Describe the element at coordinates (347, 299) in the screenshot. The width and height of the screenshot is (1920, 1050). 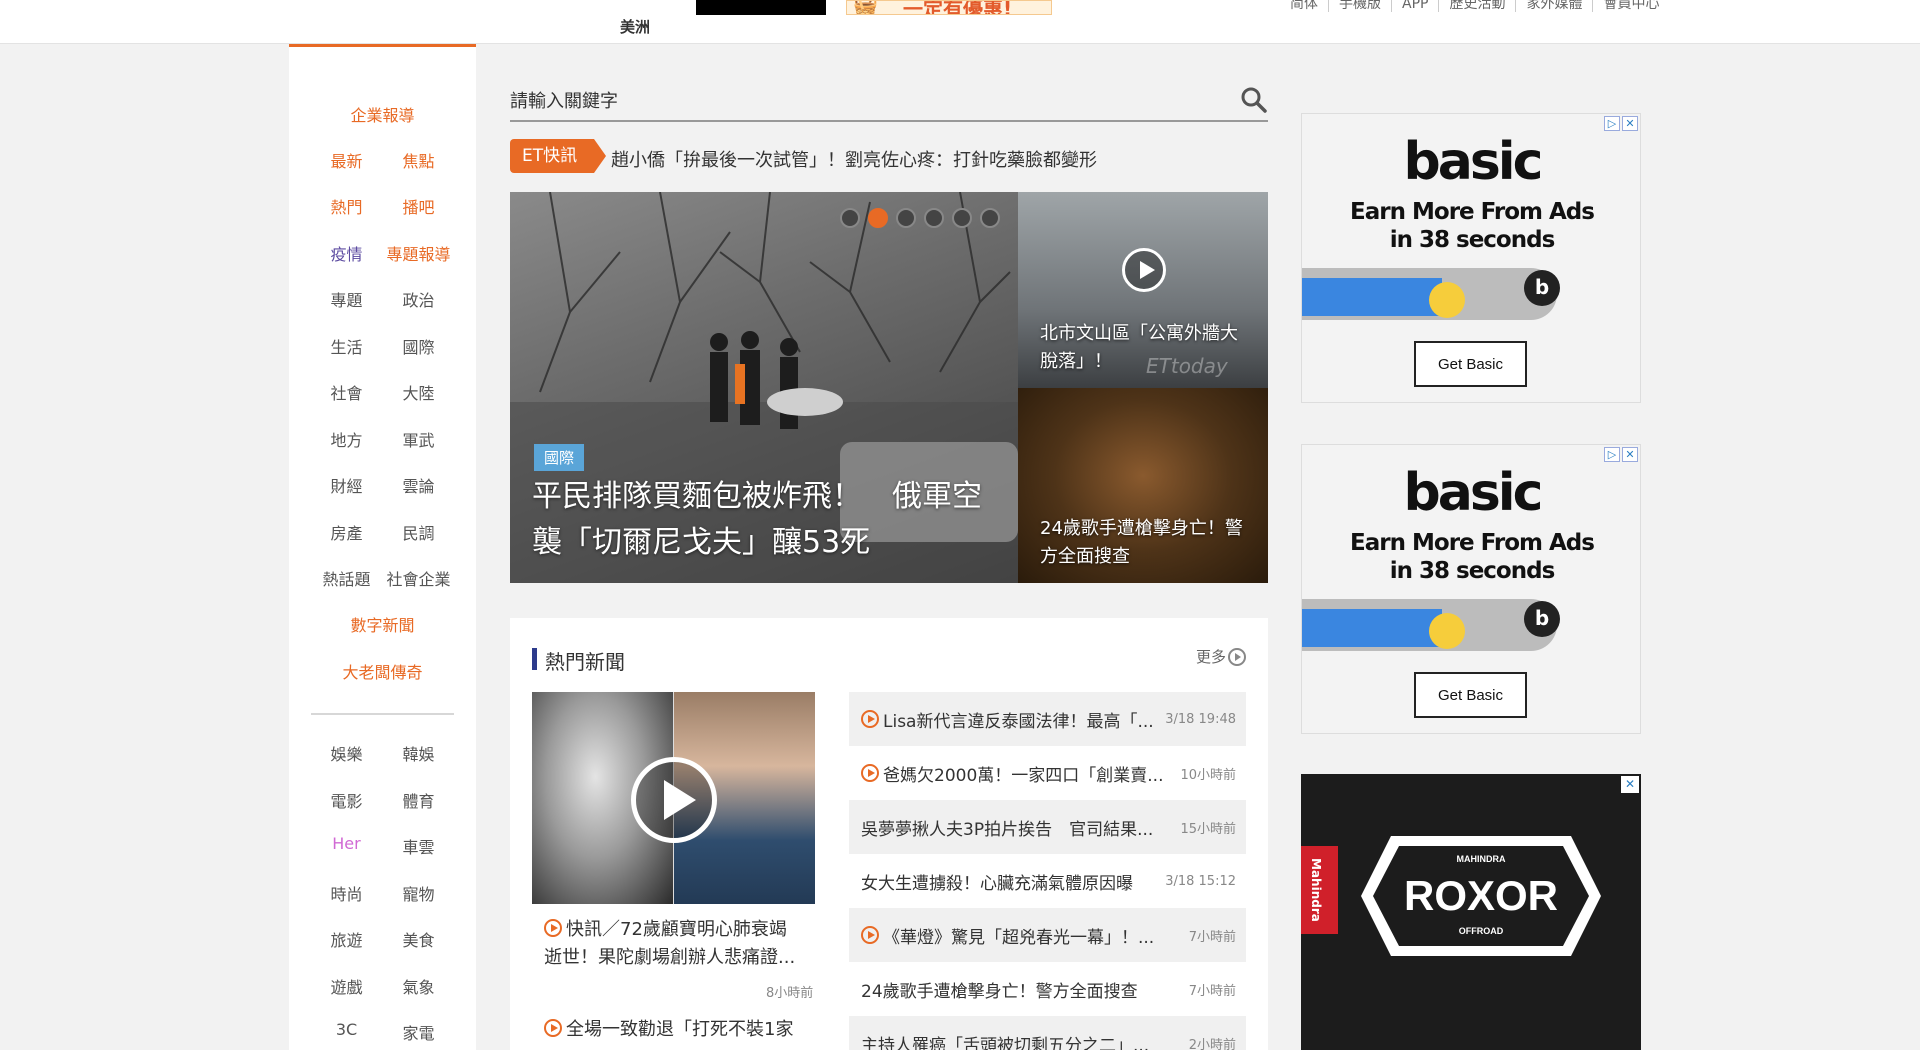
I see `nav-topic: 專題` at that location.